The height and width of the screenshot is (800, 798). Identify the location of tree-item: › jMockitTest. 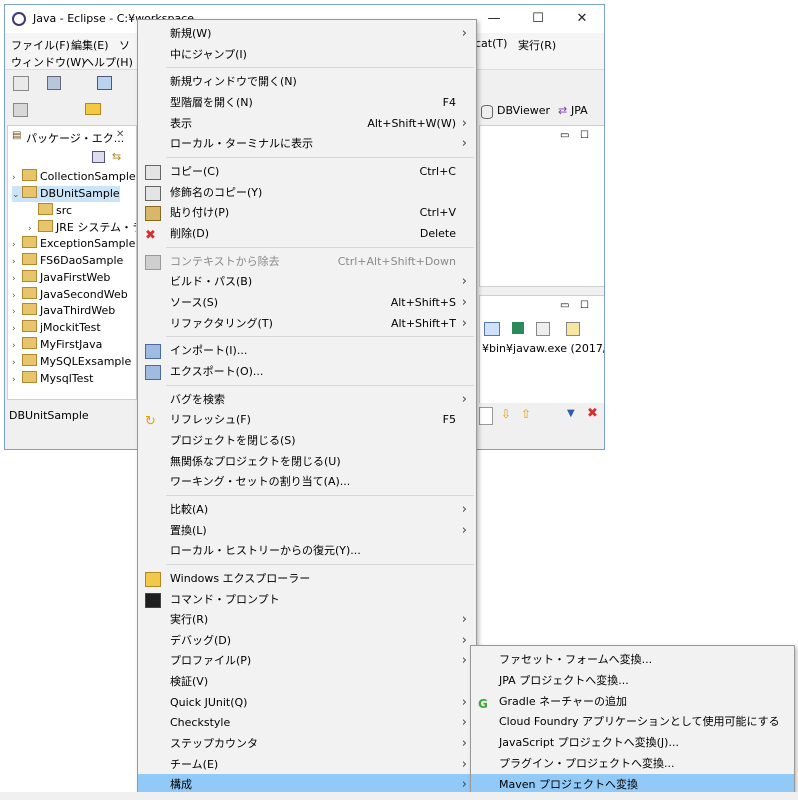
(56, 328).